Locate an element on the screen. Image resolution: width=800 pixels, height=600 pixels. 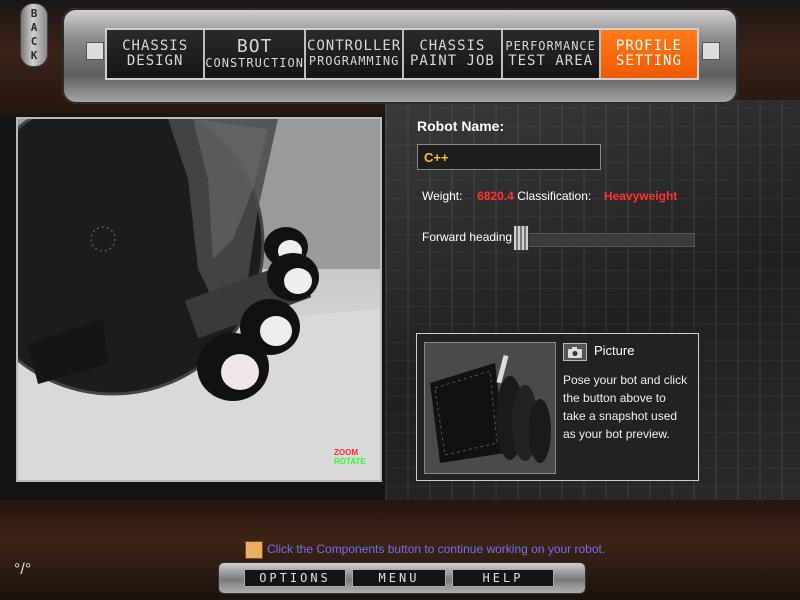
nav-right-cap is located at coordinates (711, 51).